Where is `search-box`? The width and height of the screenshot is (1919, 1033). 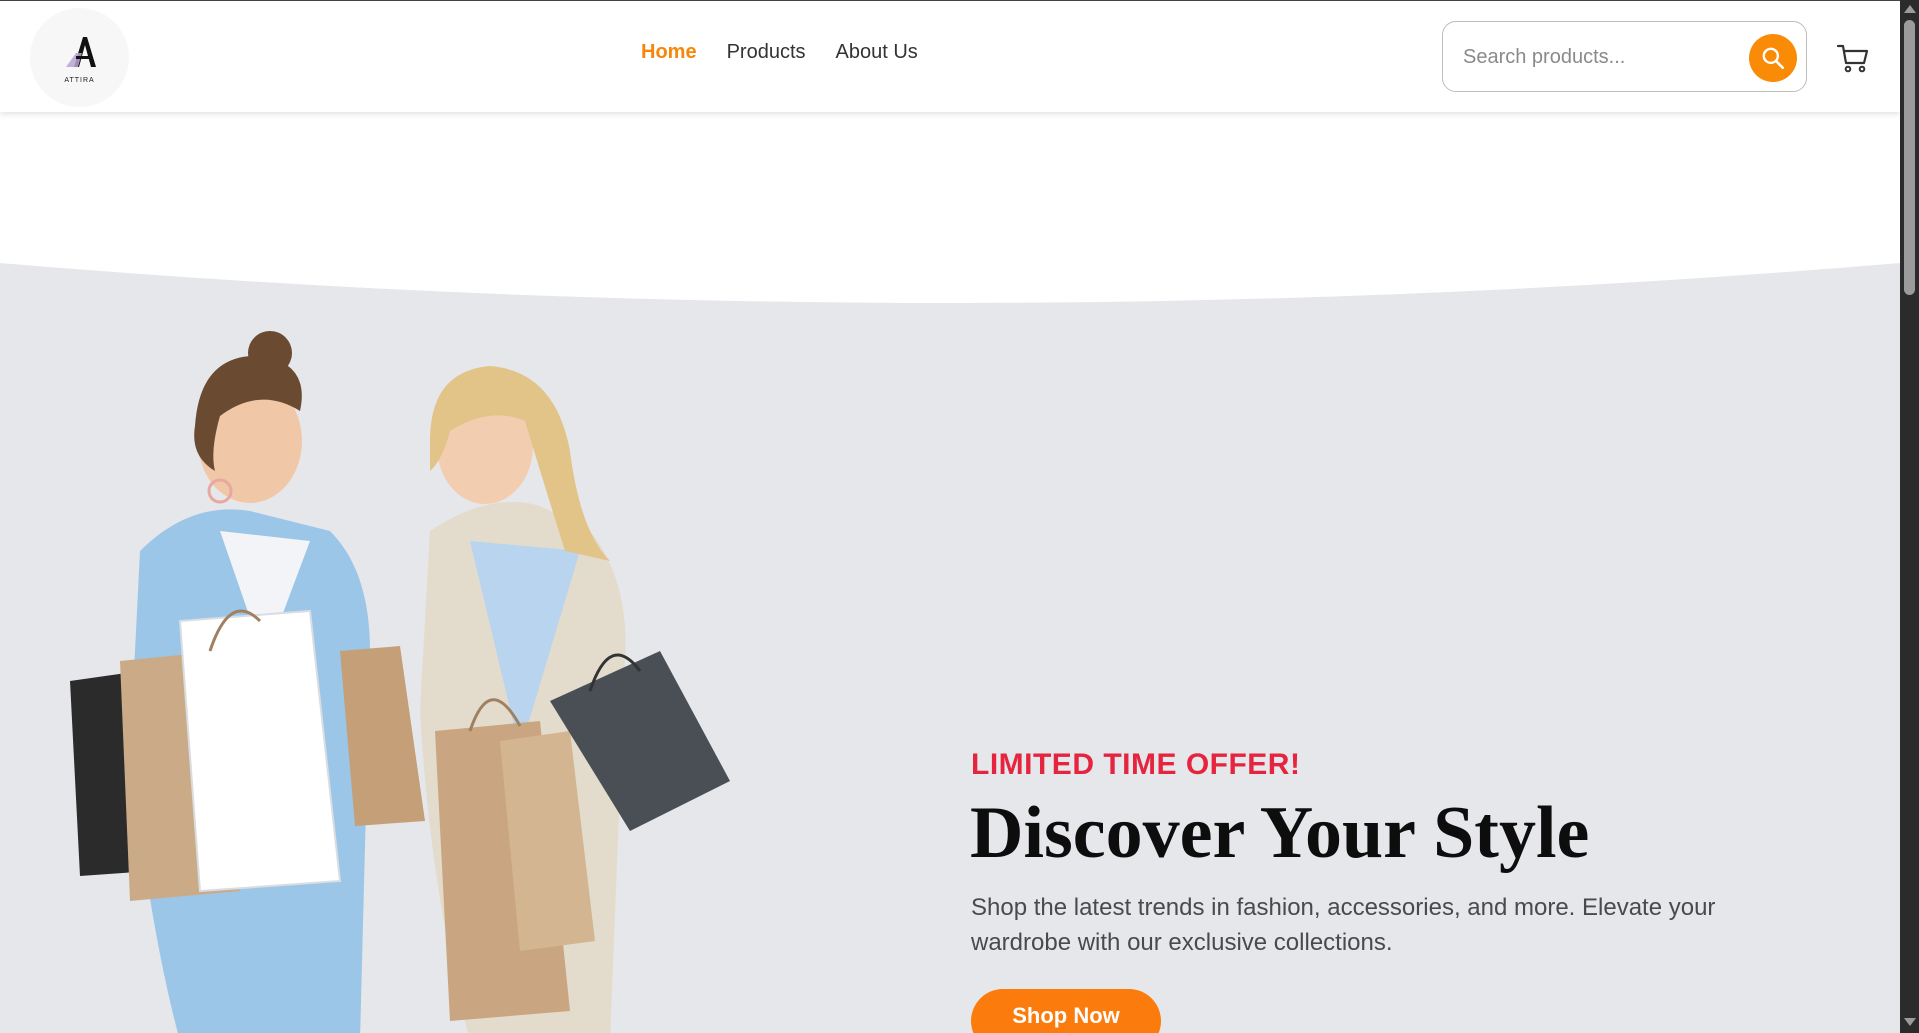
search-box is located at coordinates (1624, 56).